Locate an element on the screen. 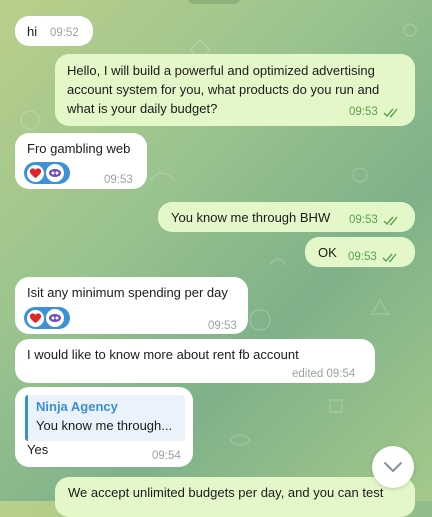 The image size is (432, 517). chevron-down-icon is located at coordinates (393, 467).